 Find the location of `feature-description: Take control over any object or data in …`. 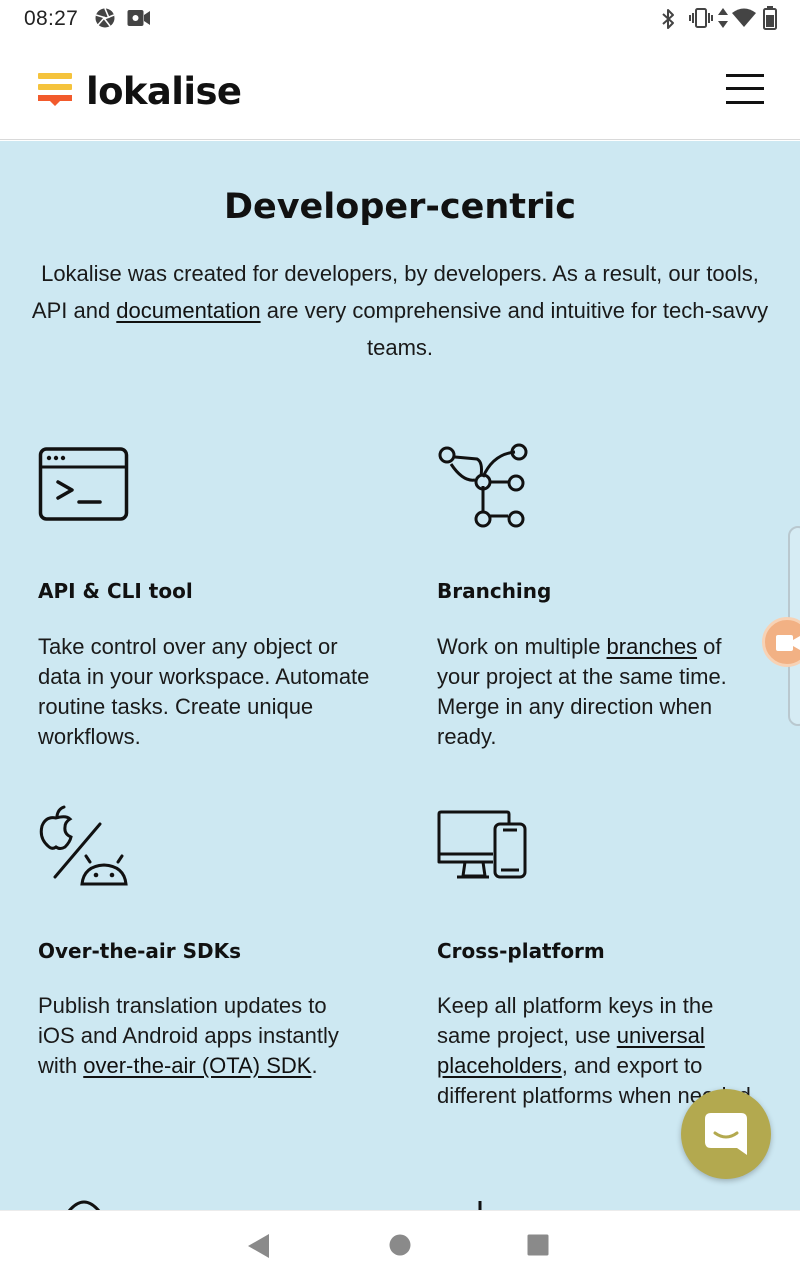

feature-description: Take control over any object or data in … is located at coordinates (204, 691).